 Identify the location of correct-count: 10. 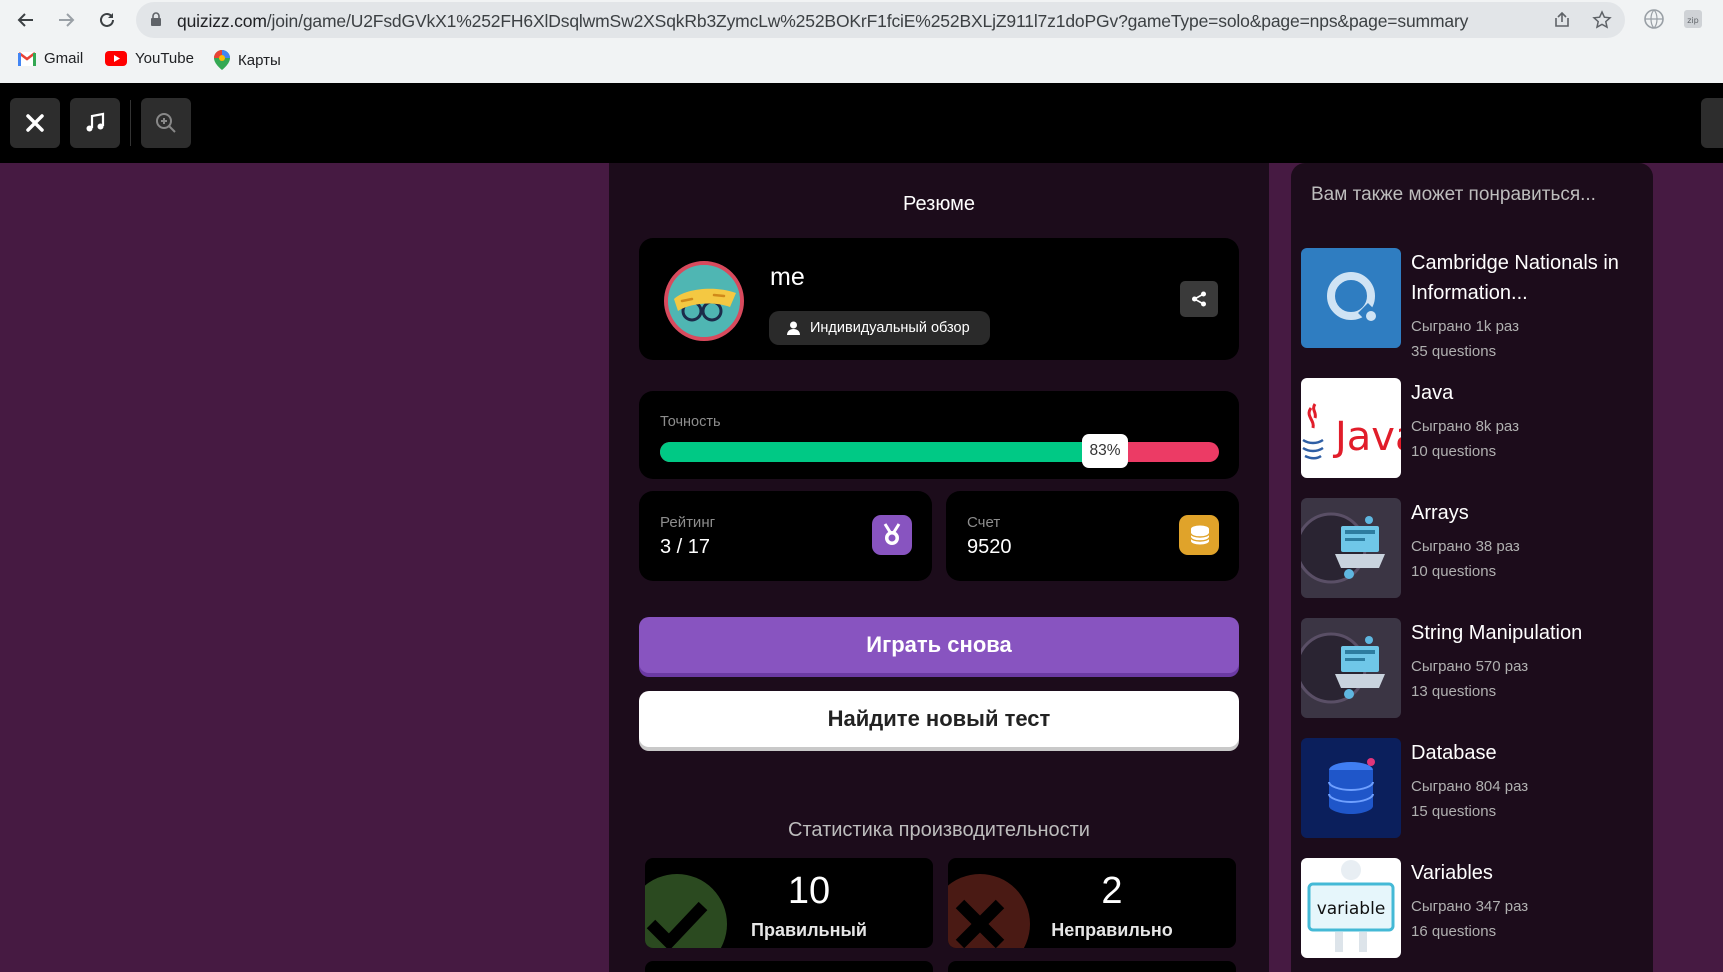
(809, 891).